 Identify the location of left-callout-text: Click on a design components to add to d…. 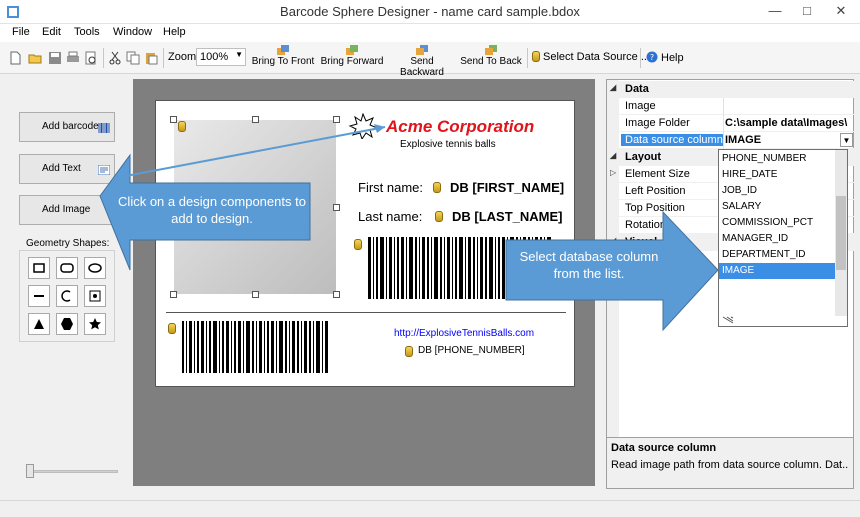
(212, 210).